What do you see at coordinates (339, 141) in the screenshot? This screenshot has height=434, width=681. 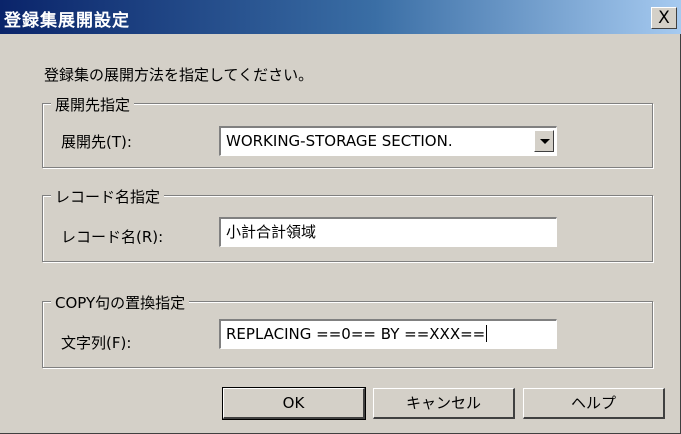 I see `destination-selected-value: WORKING-STORAGE SECTION.` at bounding box center [339, 141].